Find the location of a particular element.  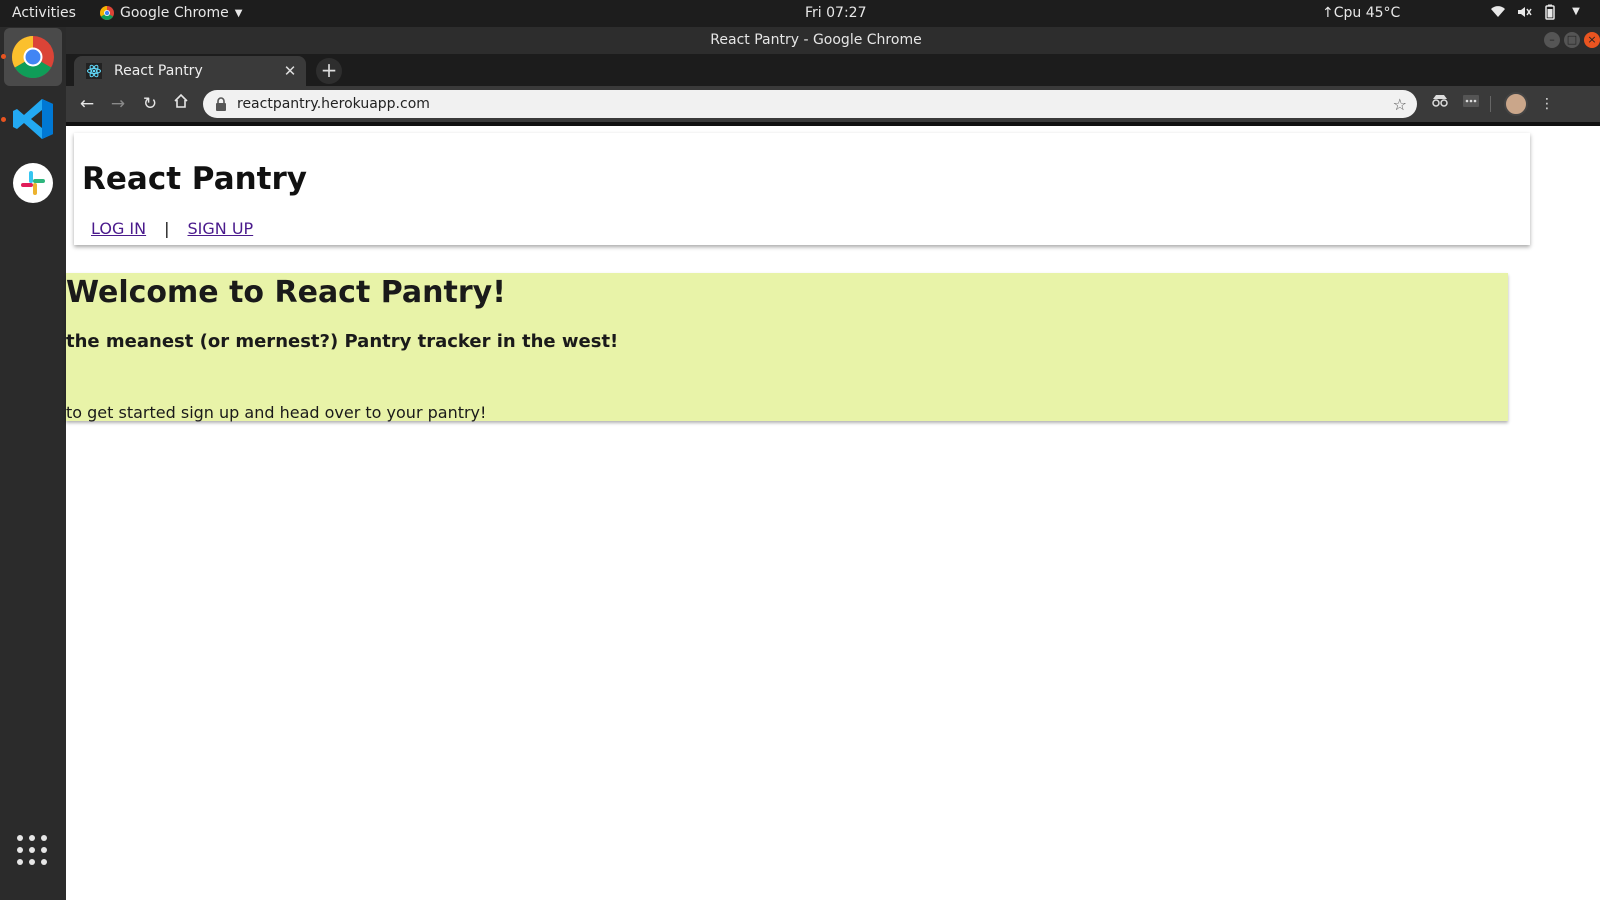

tab-title: React Pantry is located at coordinates (158, 71).